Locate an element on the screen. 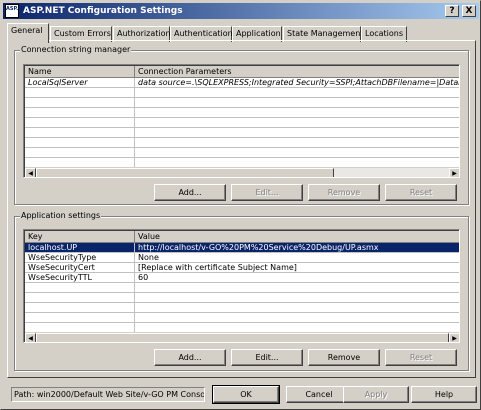 Image resolution: width=481 pixels, height=410 pixels. tab-general: General is located at coordinates (28, 33).